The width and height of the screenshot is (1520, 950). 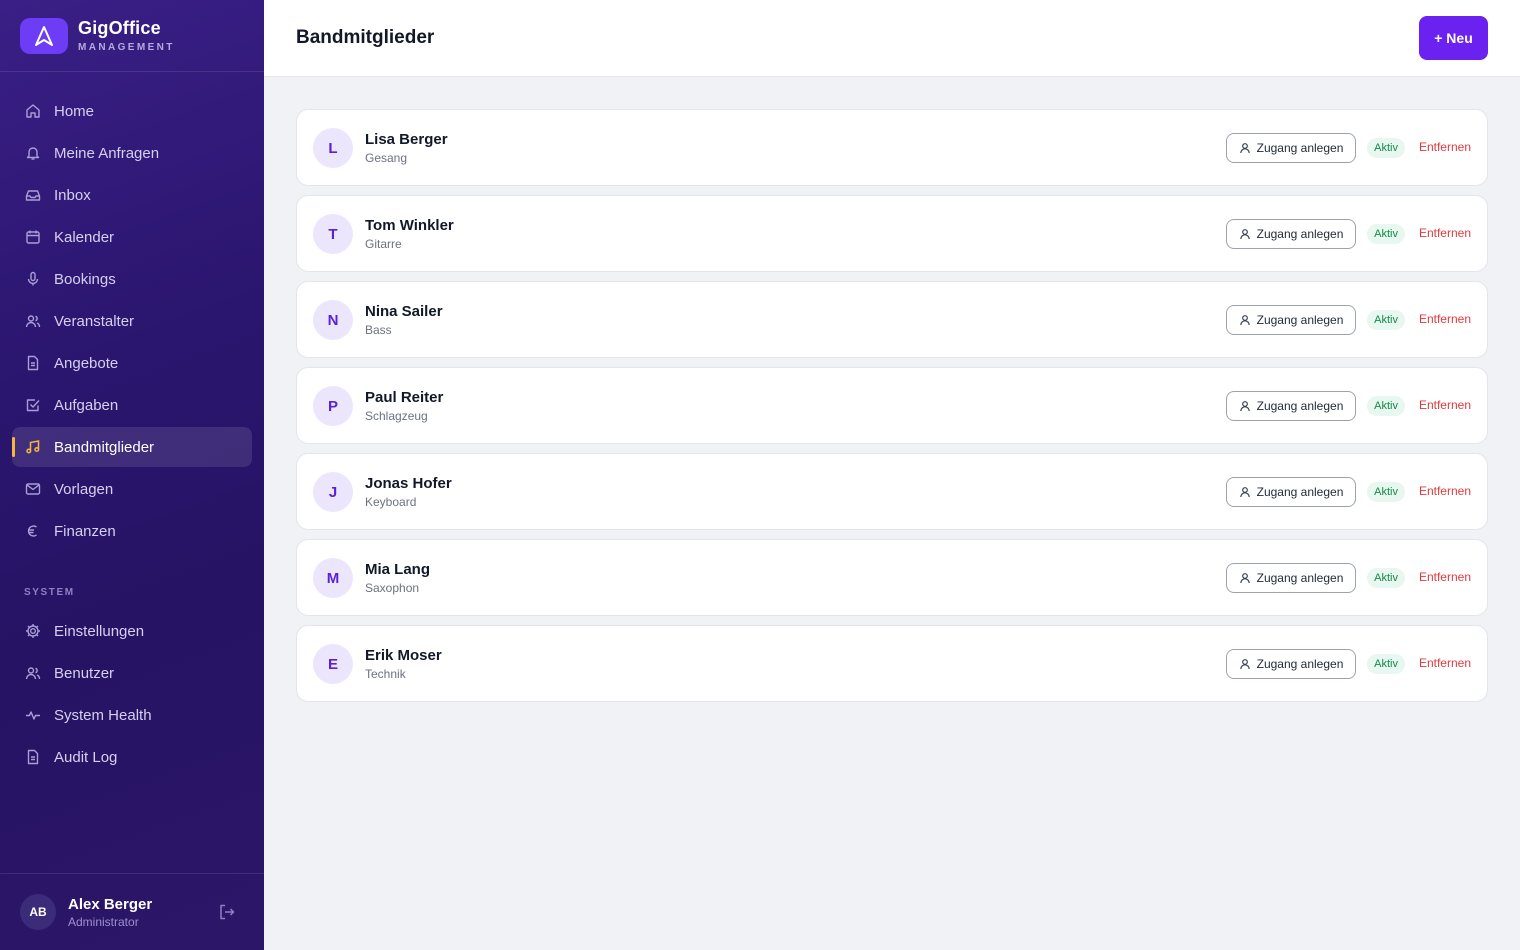 I want to click on sidebar-item-home: Home, so click(x=132, y=111).